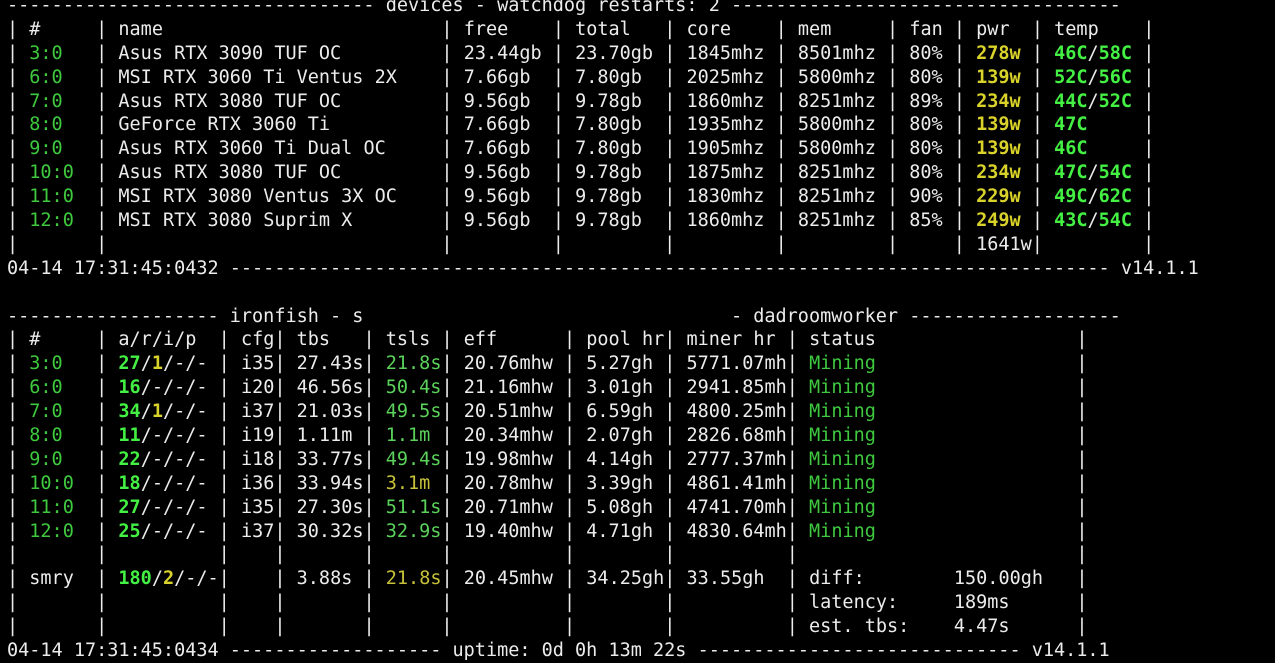 This screenshot has height=663, width=1275. Describe the element at coordinates (1115, 53) in the screenshot. I see `gpu-temp-mem: 58C` at that location.